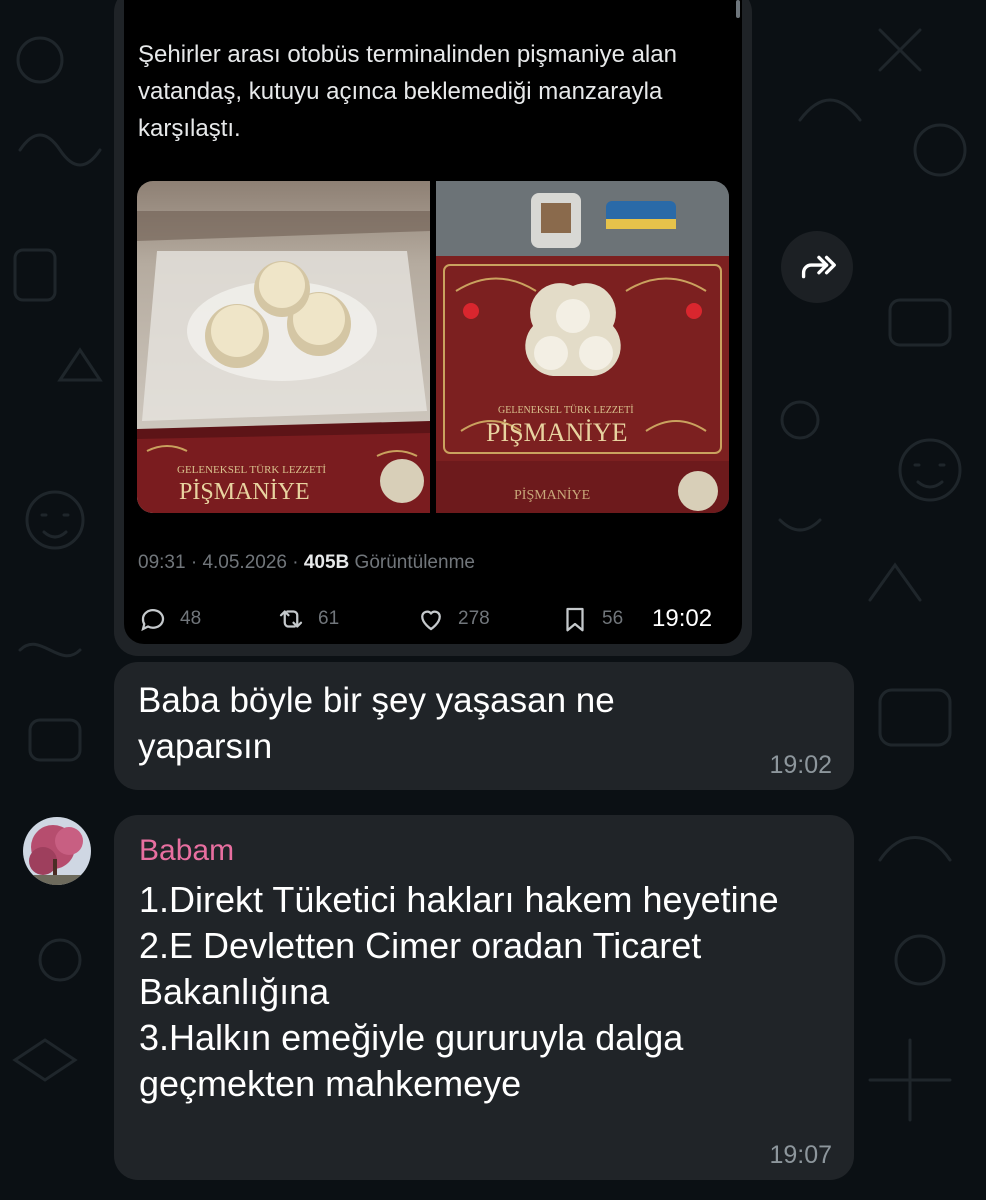 The image size is (986, 1200). I want to click on forward-button, so click(817, 267).